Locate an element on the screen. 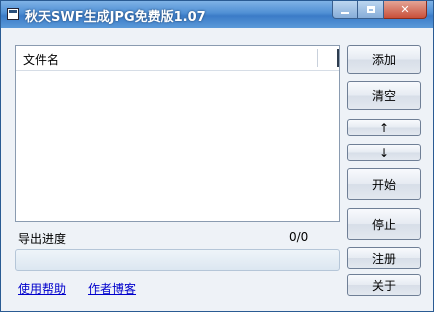 The width and height of the screenshot is (434, 312). export-progress-bar is located at coordinates (177, 260).